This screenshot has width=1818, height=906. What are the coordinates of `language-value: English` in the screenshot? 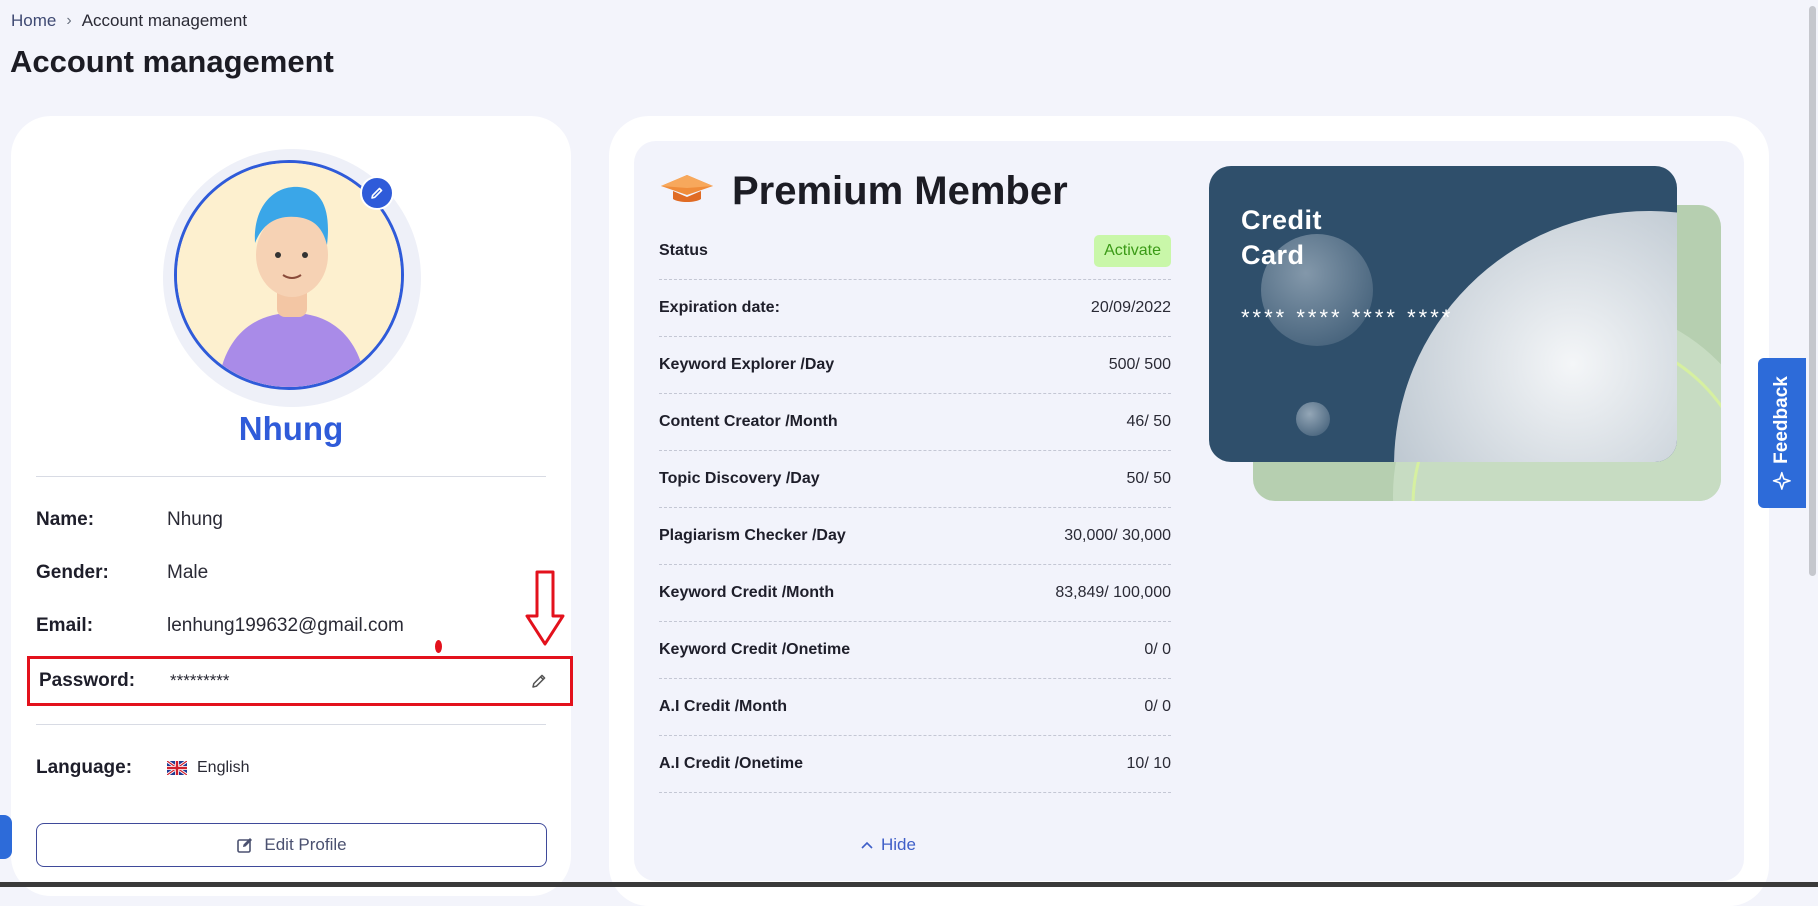 It's located at (223, 767).